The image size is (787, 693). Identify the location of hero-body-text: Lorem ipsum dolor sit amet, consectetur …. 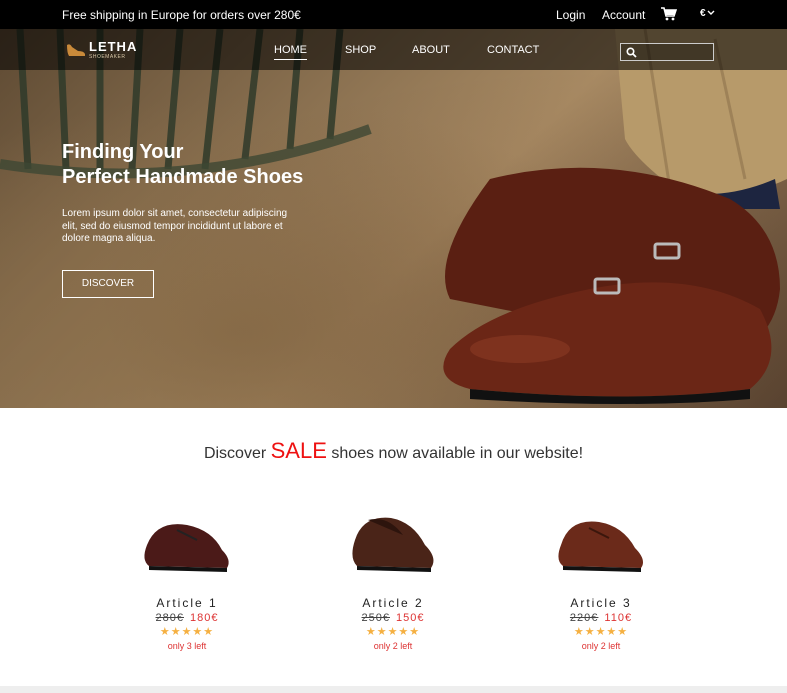
(175, 226).